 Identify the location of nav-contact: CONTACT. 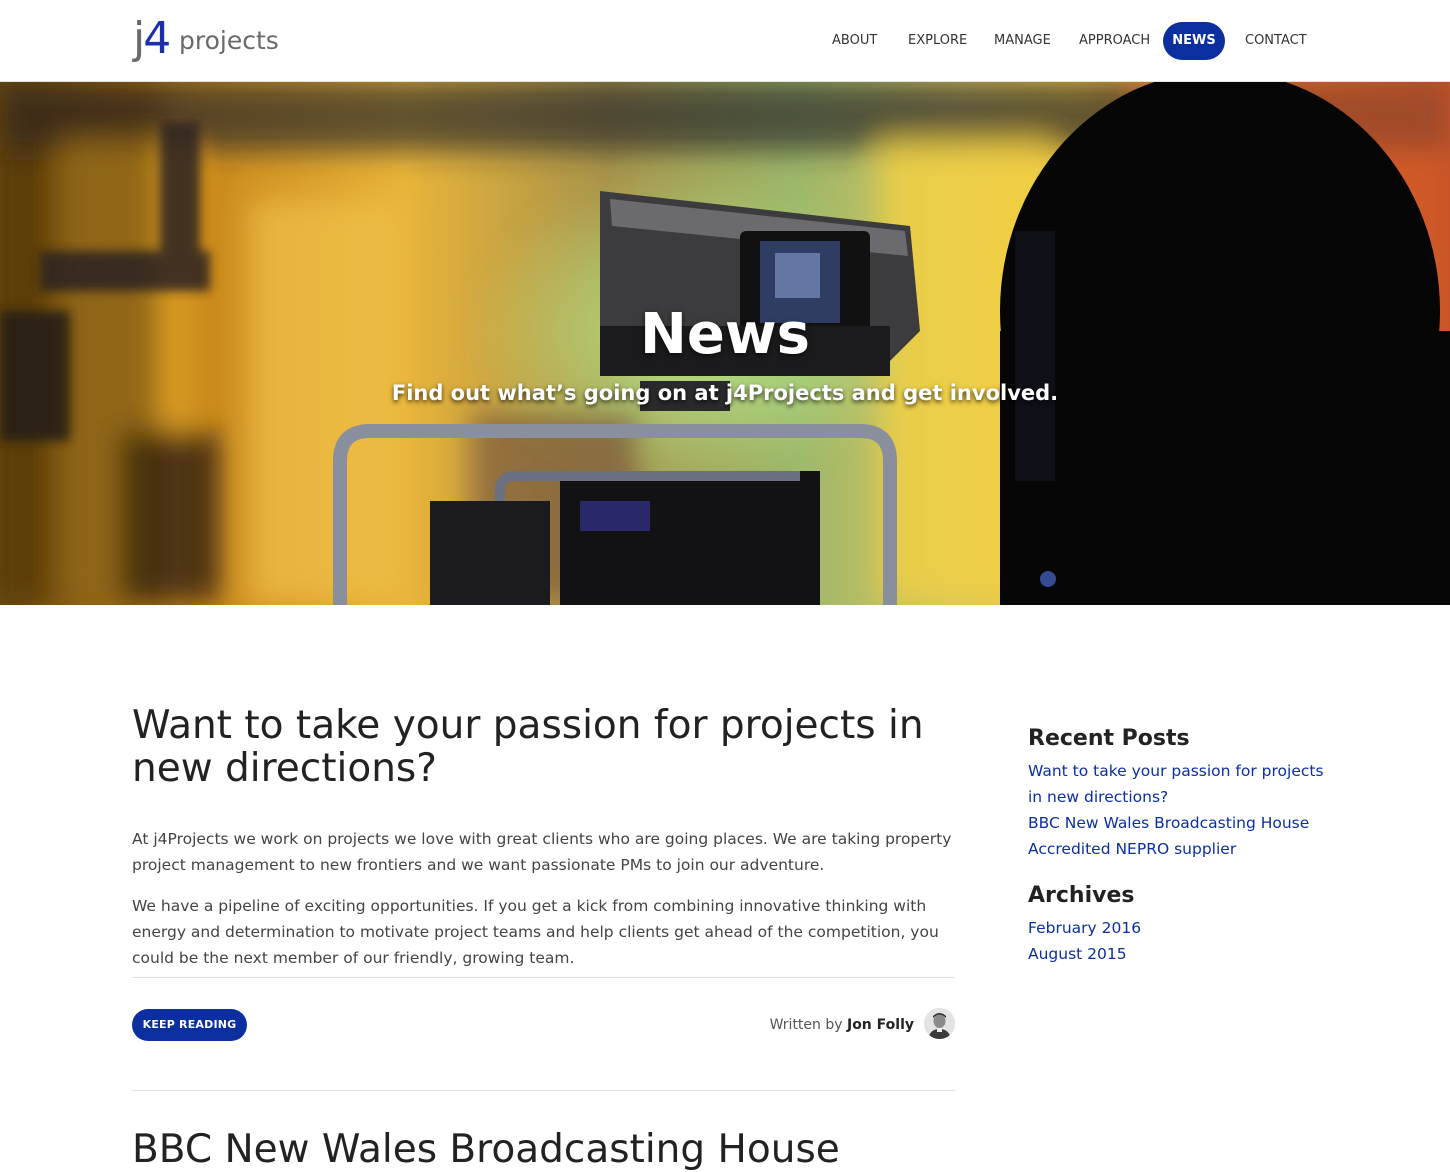
(1276, 41).